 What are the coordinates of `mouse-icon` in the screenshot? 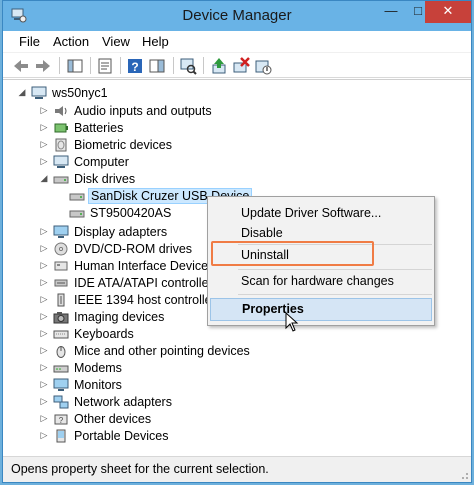 It's located at (61, 351).